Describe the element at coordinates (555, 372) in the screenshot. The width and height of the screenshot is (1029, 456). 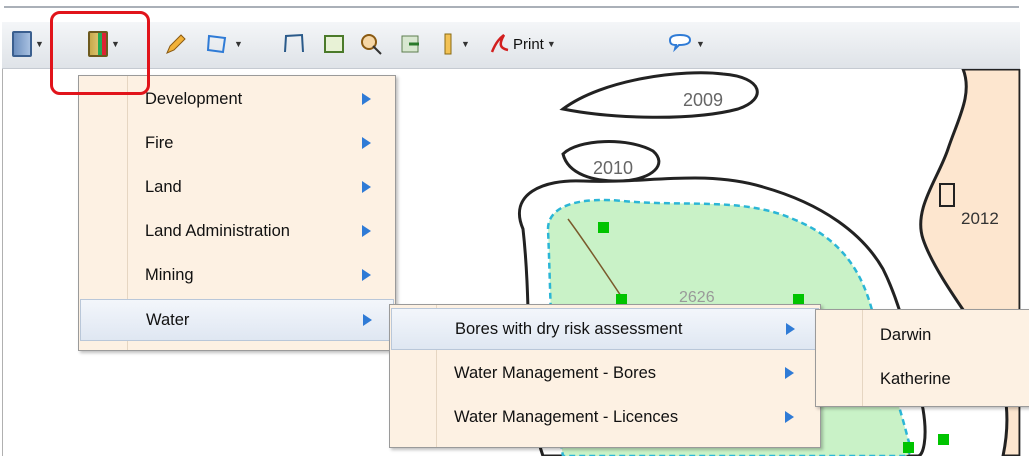
I see `menu-item-label: Water Management - Bores` at that location.